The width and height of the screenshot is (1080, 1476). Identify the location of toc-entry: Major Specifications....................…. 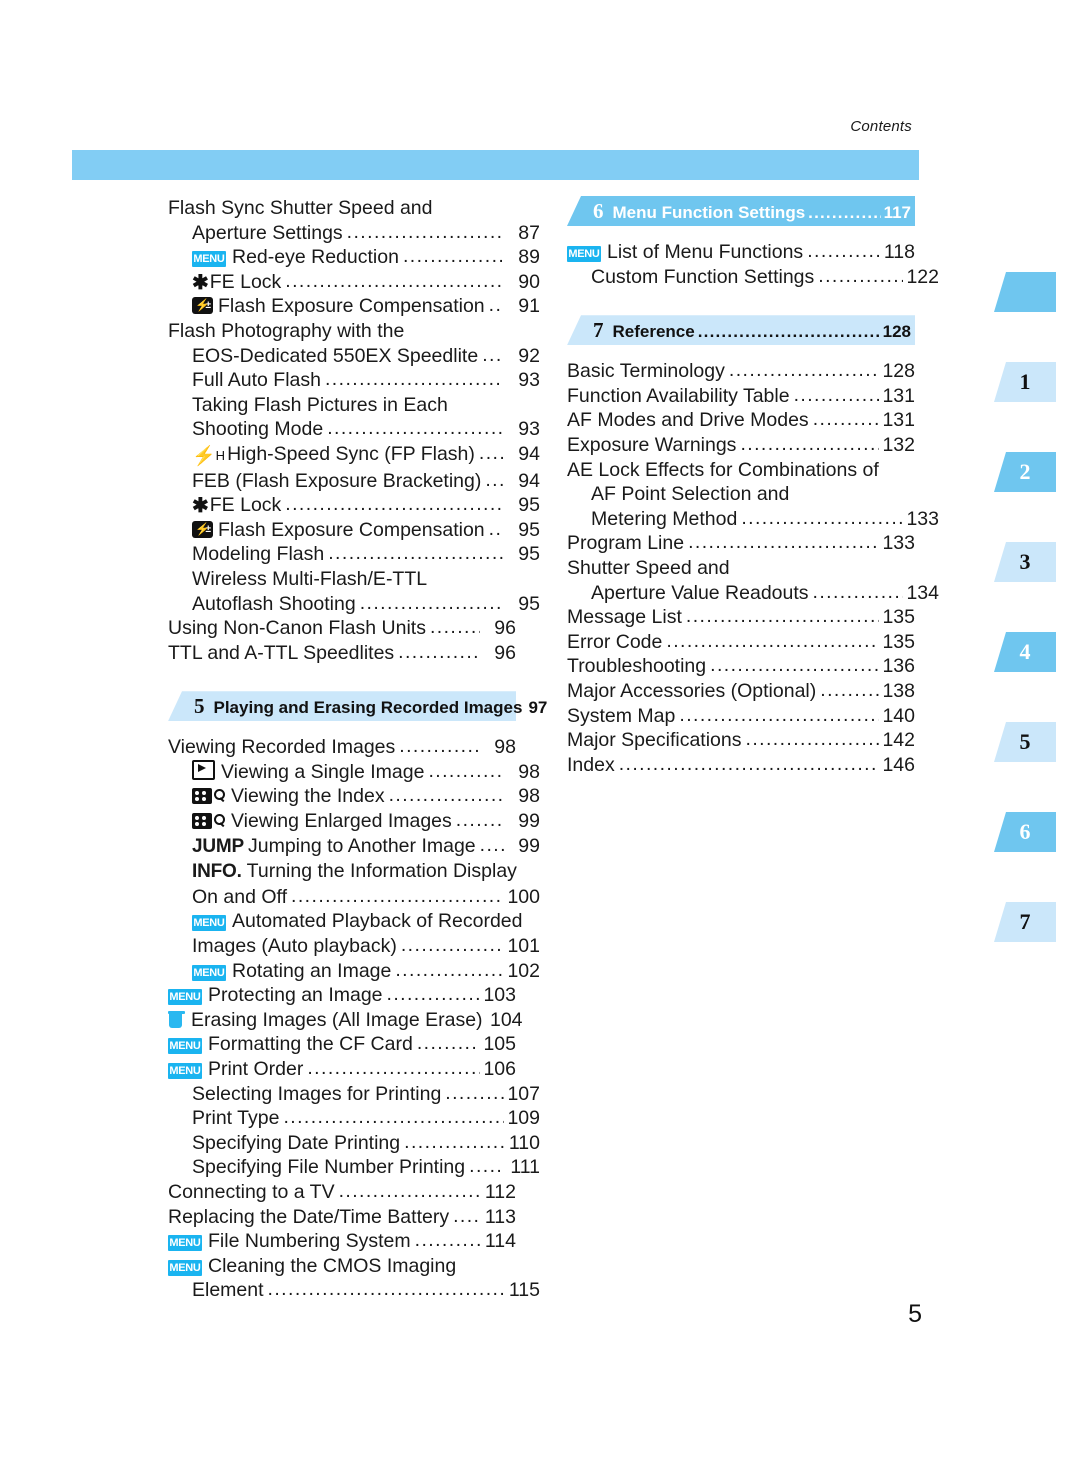
(741, 740).